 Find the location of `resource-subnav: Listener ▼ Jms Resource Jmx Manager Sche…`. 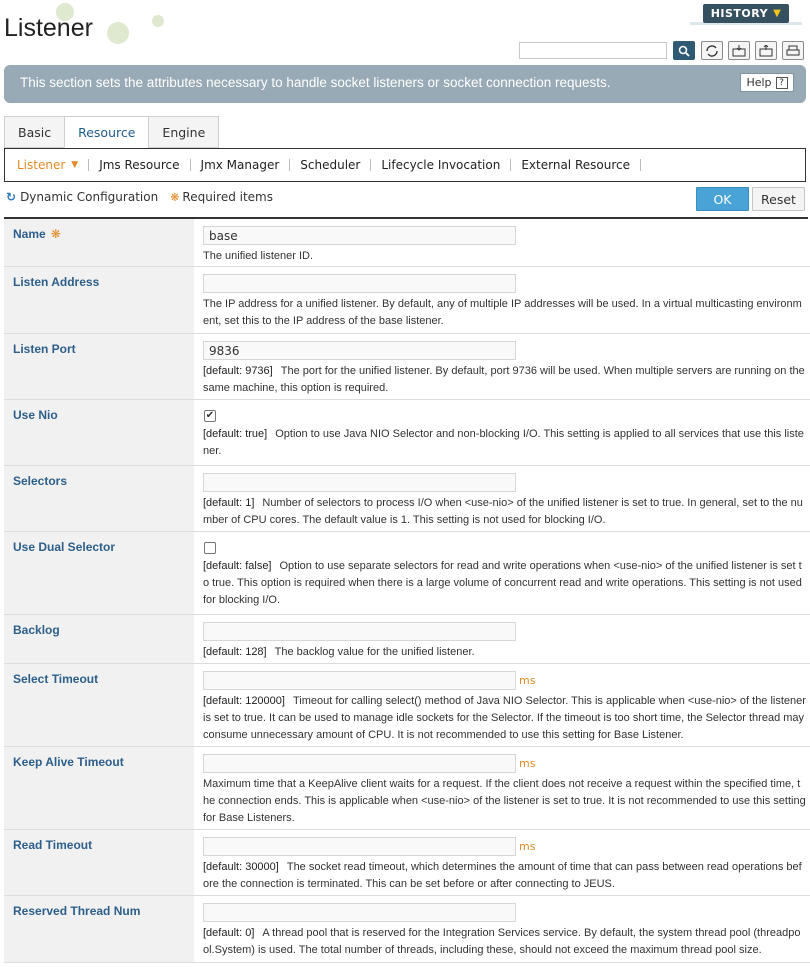

resource-subnav: Listener ▼ Jms Resource Jmx Manager Sche… is located at coordinates (405, 165).